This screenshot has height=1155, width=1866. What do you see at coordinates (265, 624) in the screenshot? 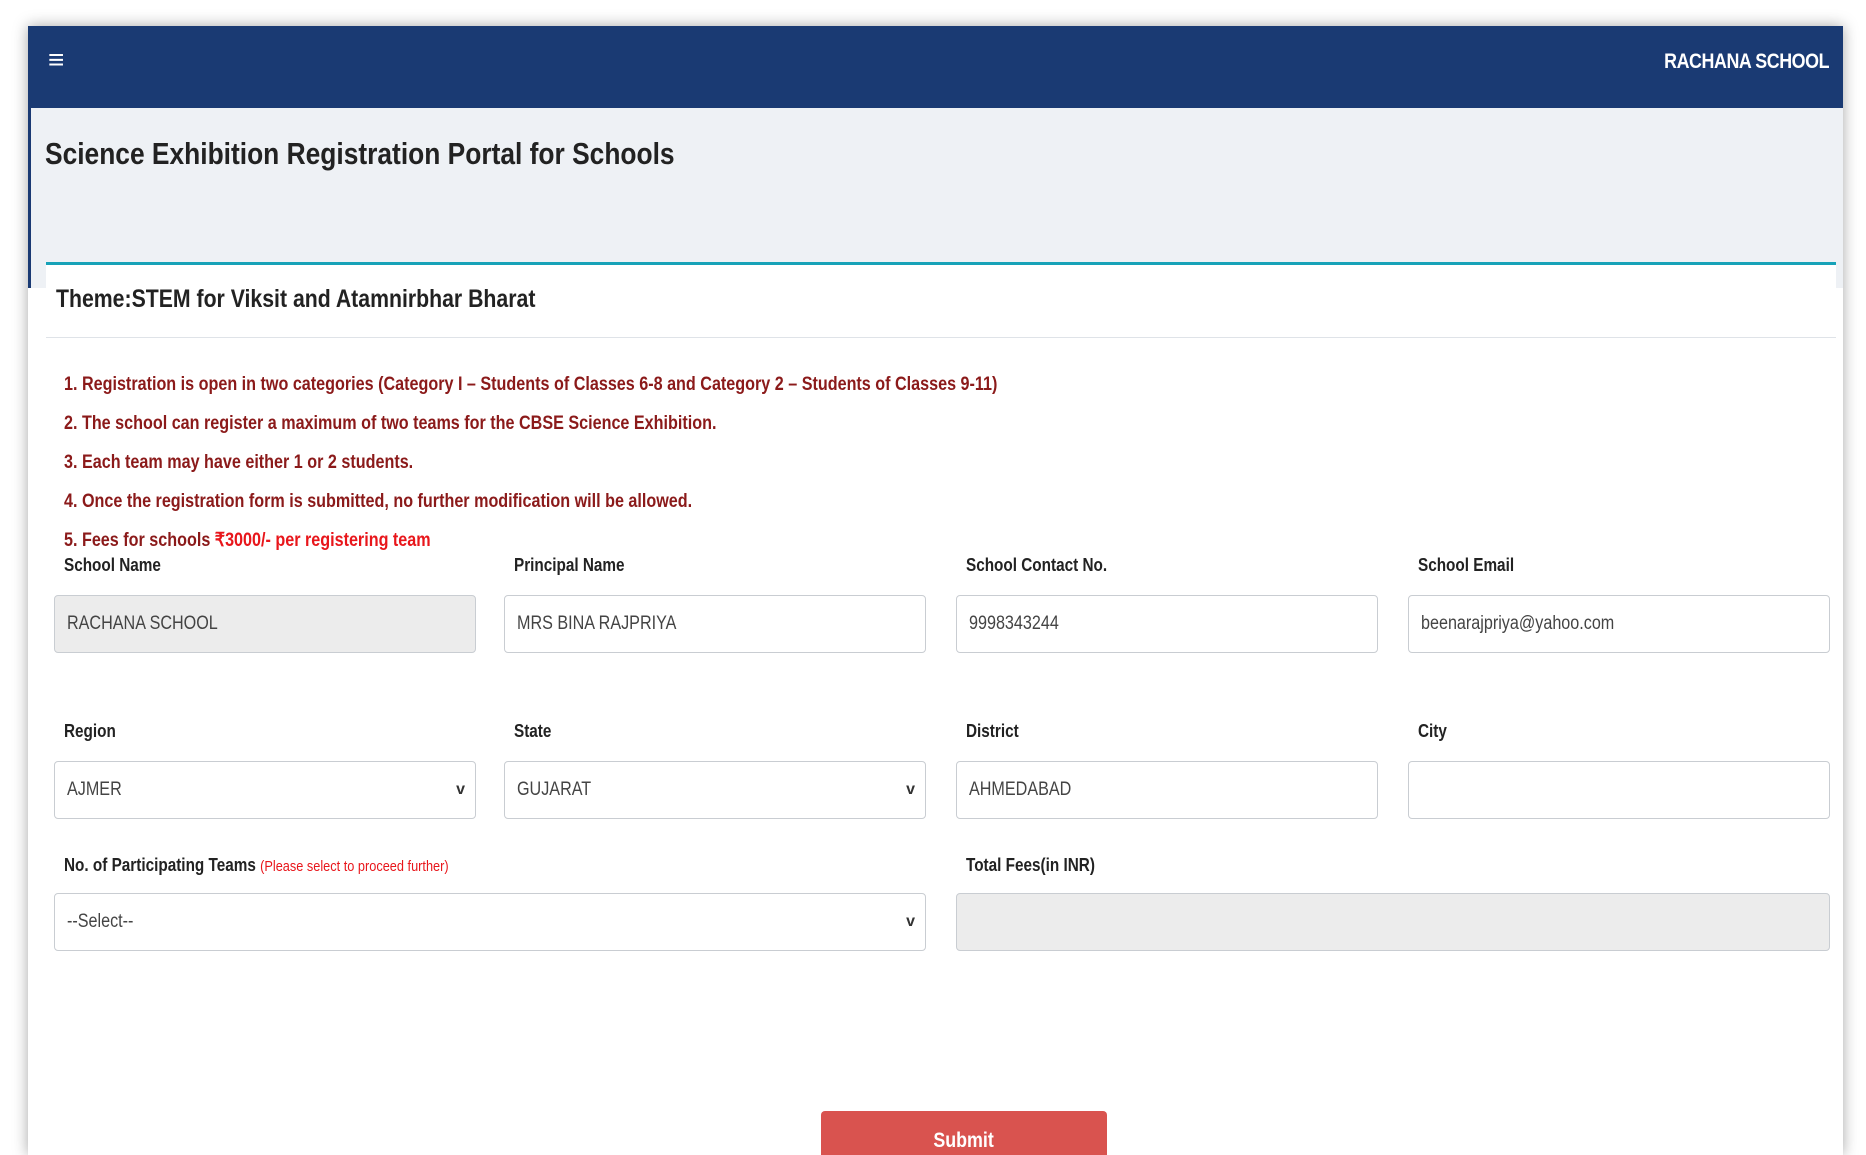
I see `school-name-field: RACHANA SCHOOL` at bounding box center [265, 624].